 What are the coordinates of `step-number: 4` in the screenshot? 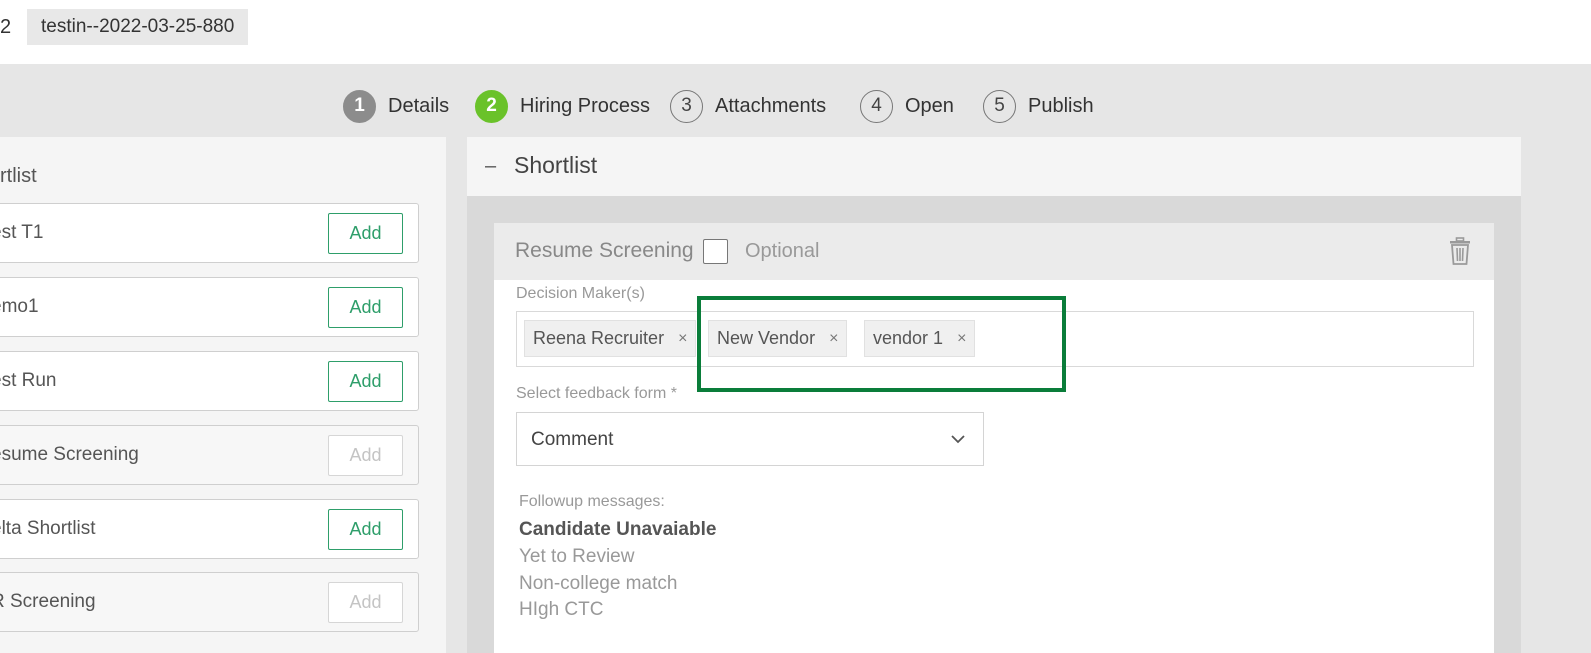 It's located at (876, 106).